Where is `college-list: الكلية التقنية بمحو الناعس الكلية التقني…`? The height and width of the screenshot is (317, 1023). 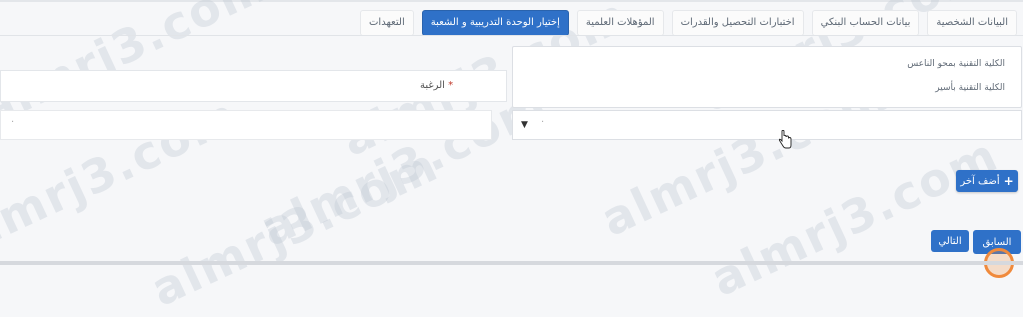
college-list: الكلية التقنية بمحو الناعس الكلية التقني… is located at coordinates (767, 77).